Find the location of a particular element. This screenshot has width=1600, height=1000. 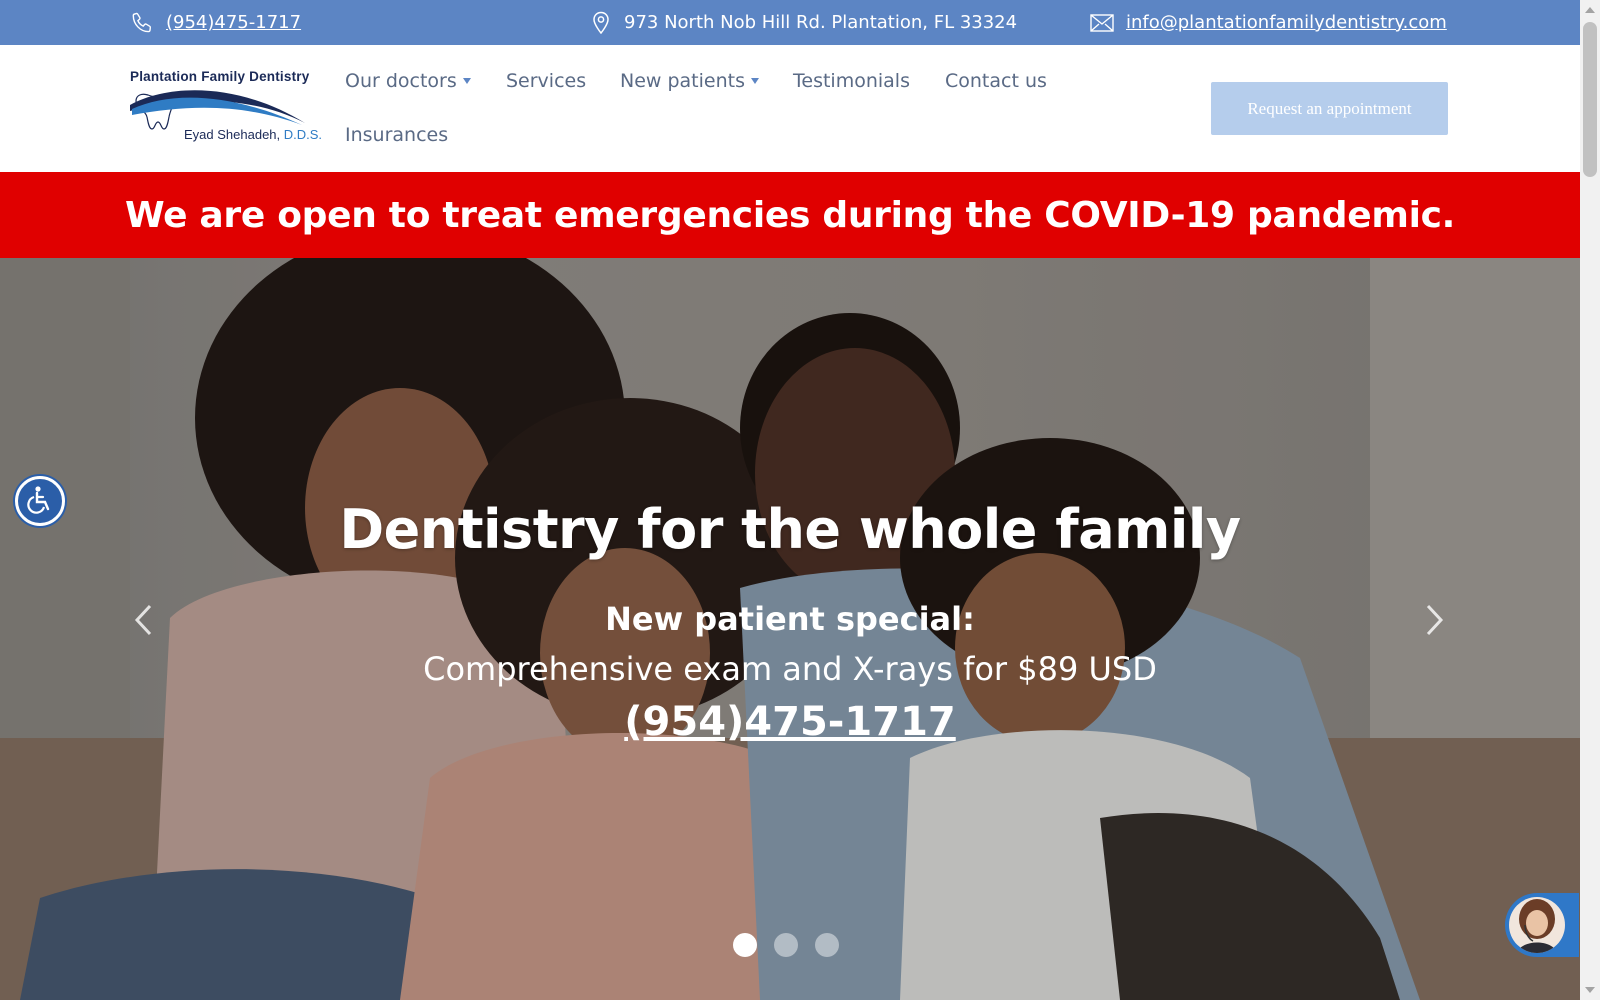

logo-name: Plantation Family Dentistry is located at coordinates (220, 76).